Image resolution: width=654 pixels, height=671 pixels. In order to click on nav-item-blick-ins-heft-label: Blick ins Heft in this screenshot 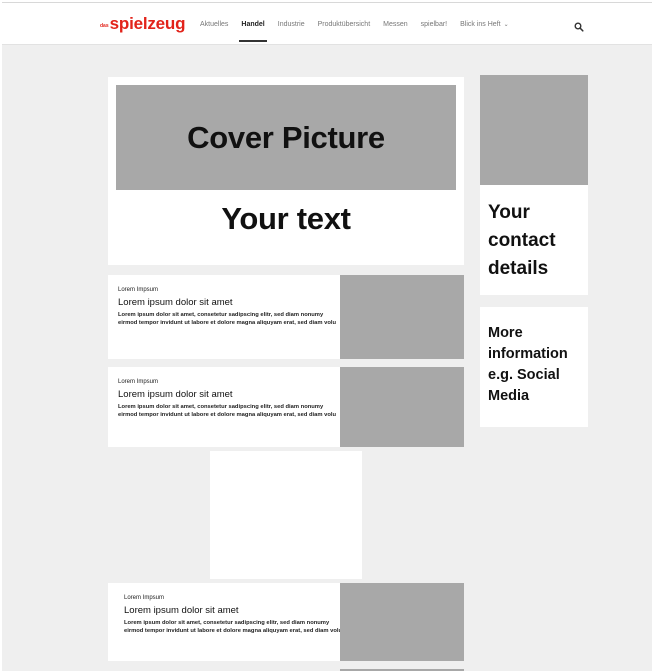, I will do `click(480, 24)`.